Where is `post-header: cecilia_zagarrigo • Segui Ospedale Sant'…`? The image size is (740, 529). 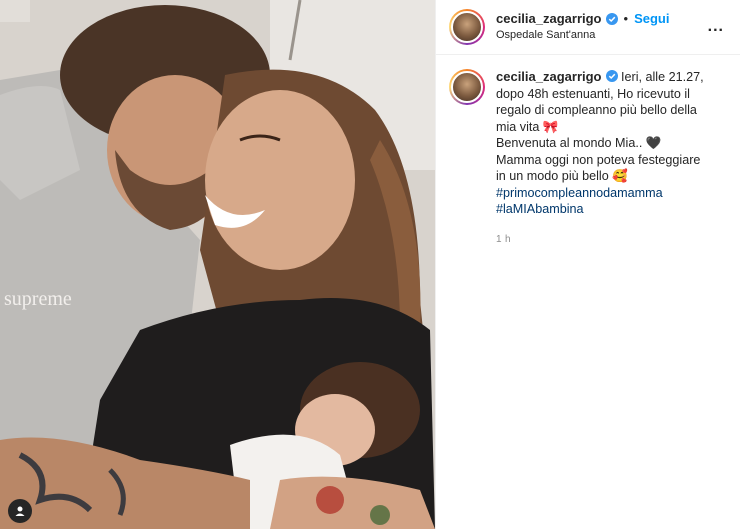
post-header: cecilia_zagarrigo • Segui Ospedale Sant'… is located at coordinates (588, 27).